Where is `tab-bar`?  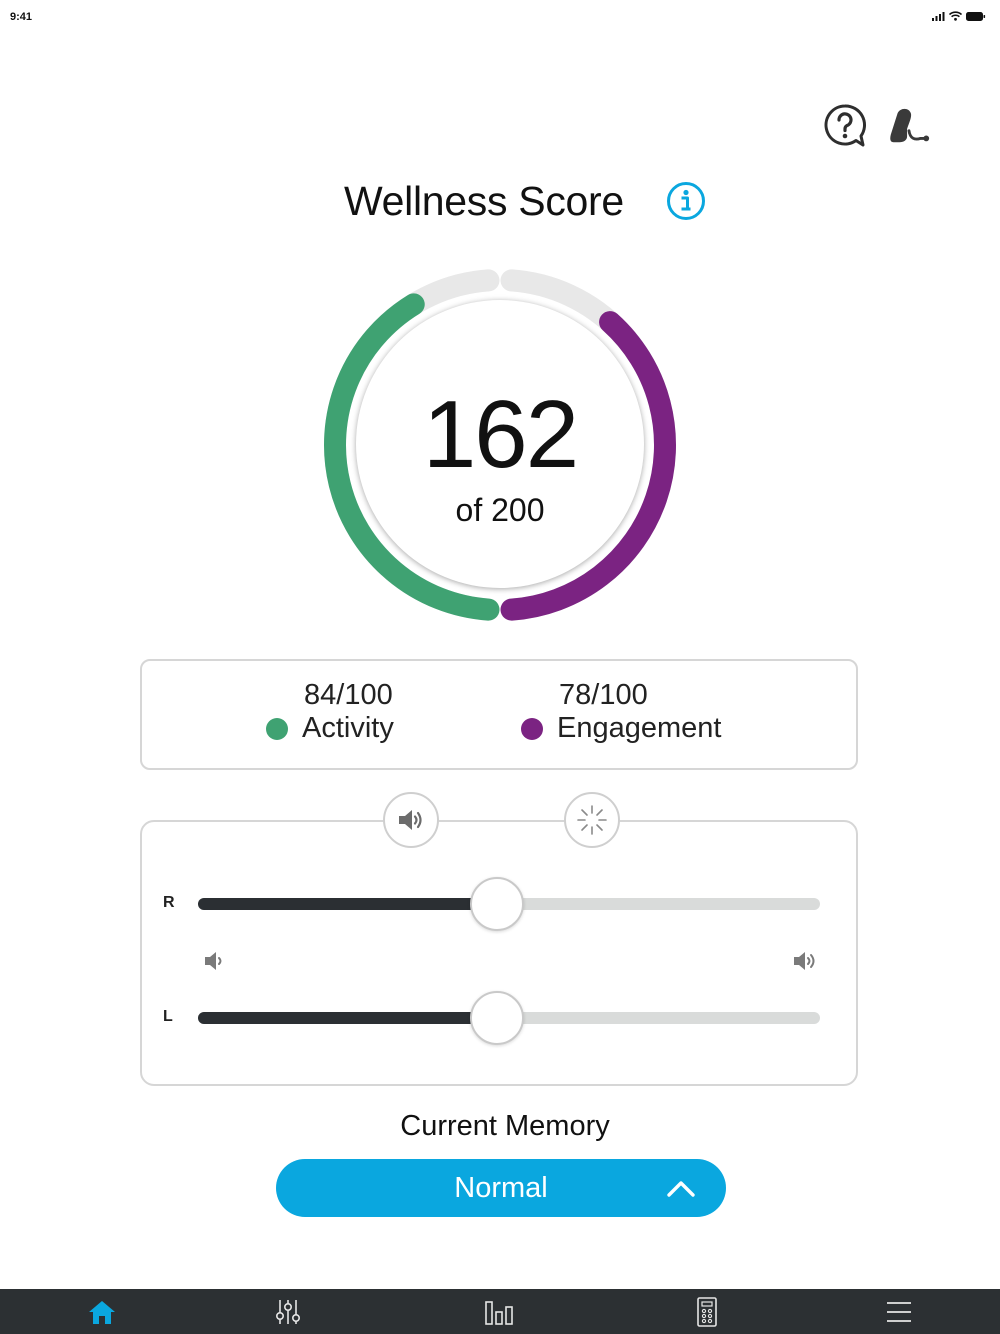 tab-bar is located at coordinates (500, 1311).